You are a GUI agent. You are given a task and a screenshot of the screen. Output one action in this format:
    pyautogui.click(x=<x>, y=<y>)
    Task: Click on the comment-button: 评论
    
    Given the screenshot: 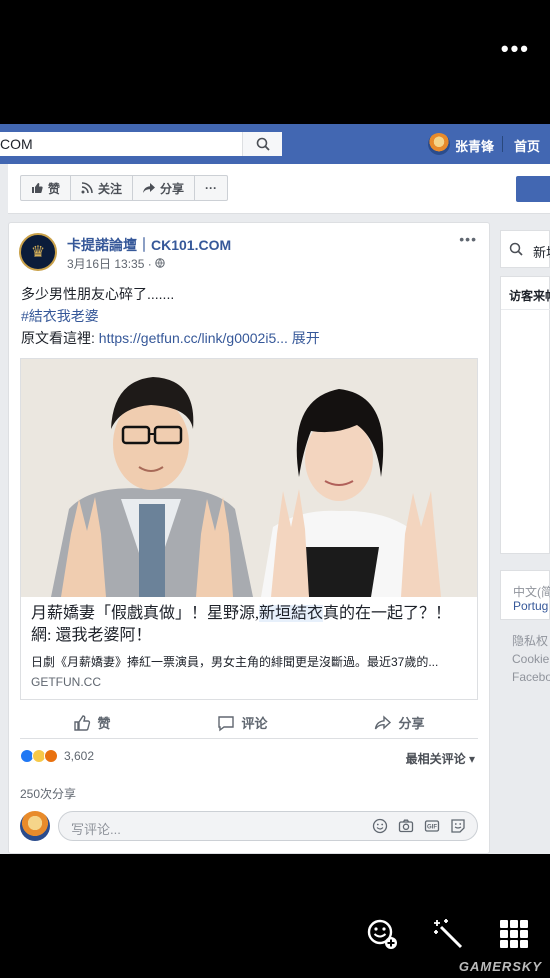 What is the action you would take?
    pyautogui.click(x=242, y=722)
    